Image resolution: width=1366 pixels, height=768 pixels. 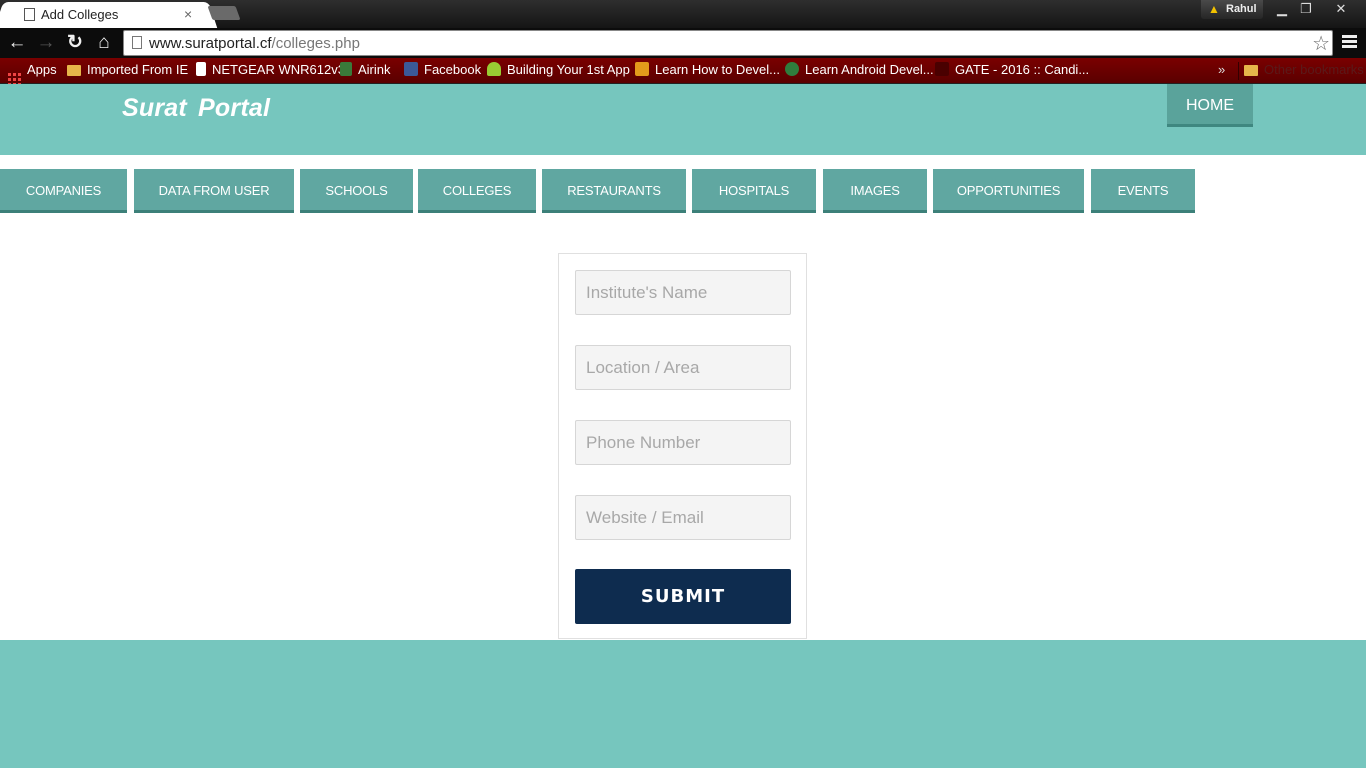 I want to click on airink-icon, so click(x=346, y=69).